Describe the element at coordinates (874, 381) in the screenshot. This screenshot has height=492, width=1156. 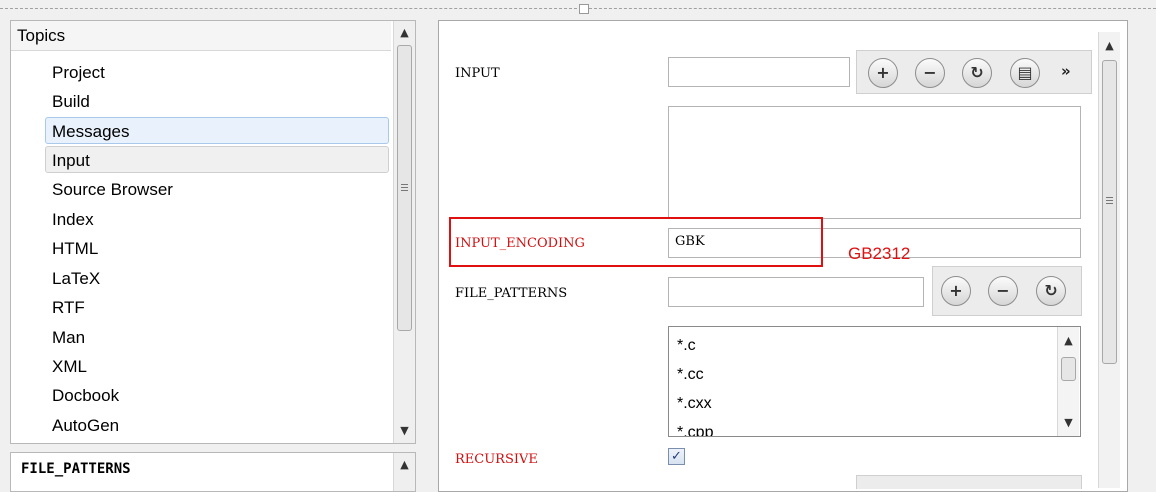
I see `file-patterns-list: *.c *.cc *.cxx *.cpp ▲ ▼` at that location.